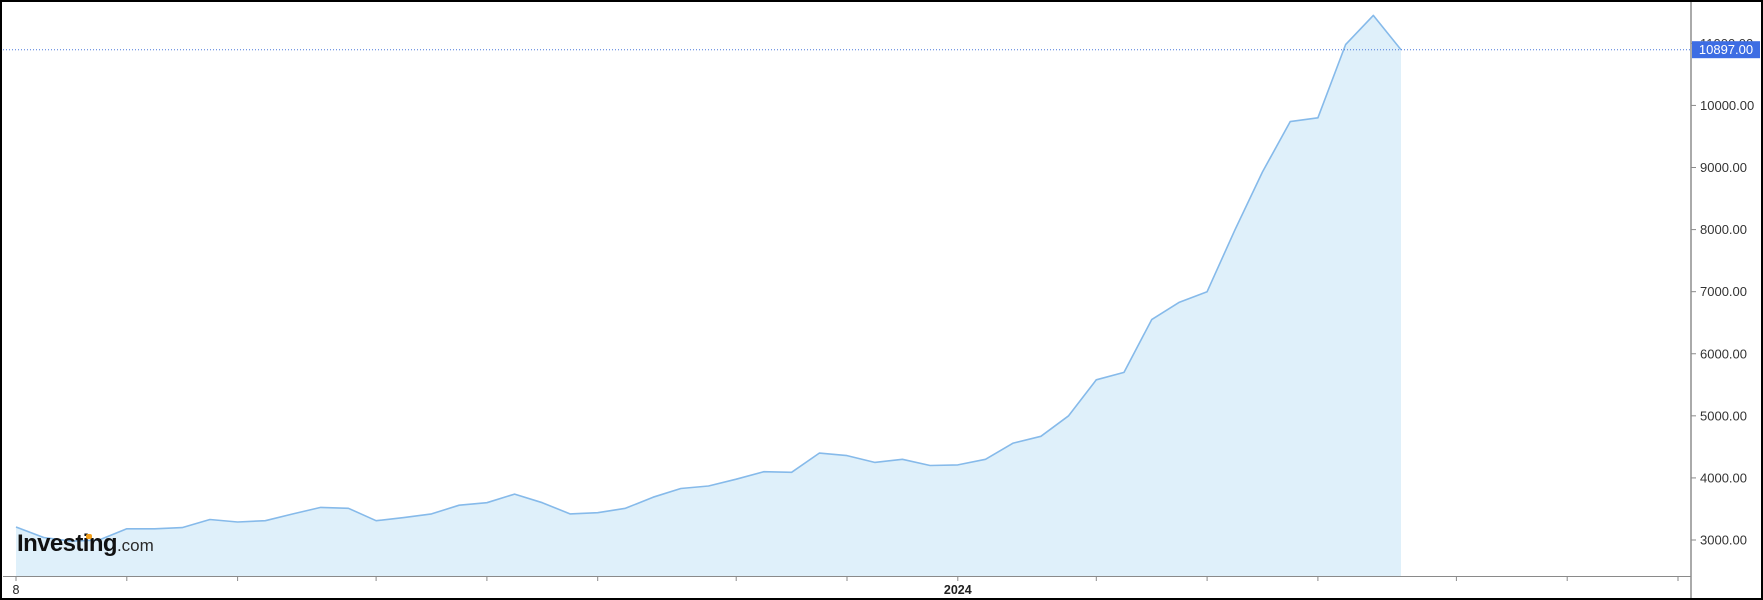 The height and width of the screenshot is (600, 1763). What do you see at coordinates (135, 545) in the screenshot?
I see `logo-suffix: .com` at bounding box center [135, 545].